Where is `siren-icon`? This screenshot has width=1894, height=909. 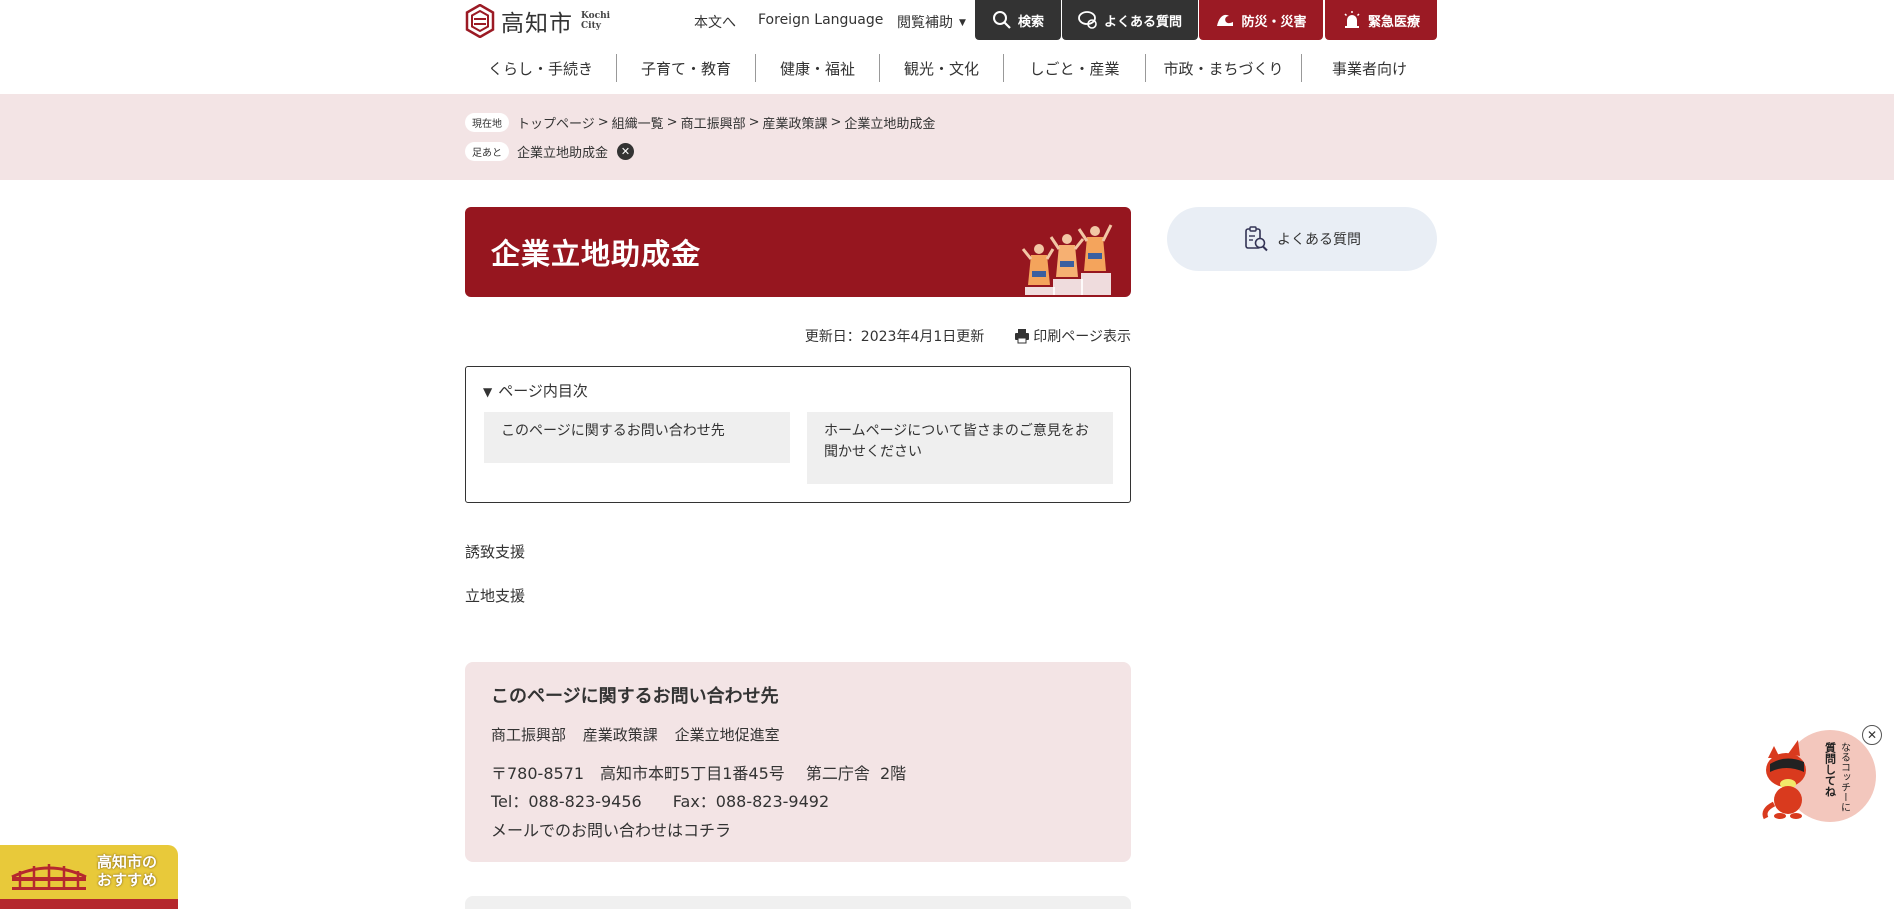 siren-icon is located at coordinates (1352, 19).